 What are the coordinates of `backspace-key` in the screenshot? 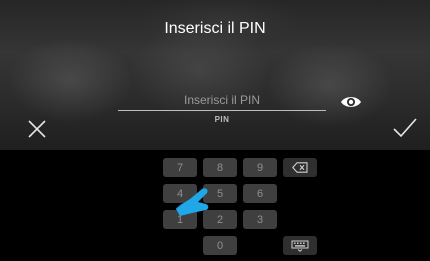 It's located at (300, 167).